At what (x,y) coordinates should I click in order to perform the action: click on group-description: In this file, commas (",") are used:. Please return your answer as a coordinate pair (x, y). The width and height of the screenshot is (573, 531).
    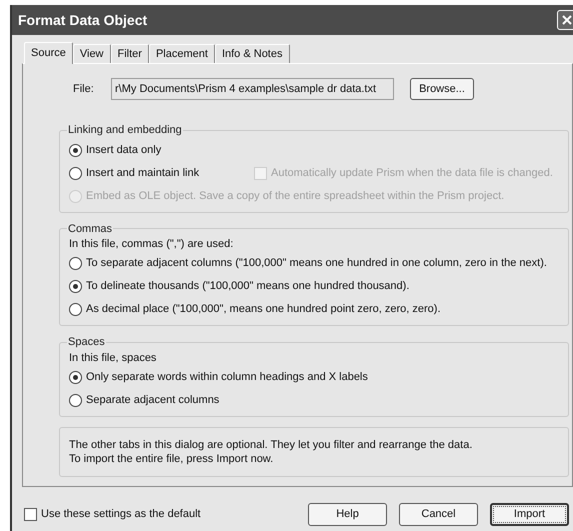
    Looking at the image, I should click on (151, 244).